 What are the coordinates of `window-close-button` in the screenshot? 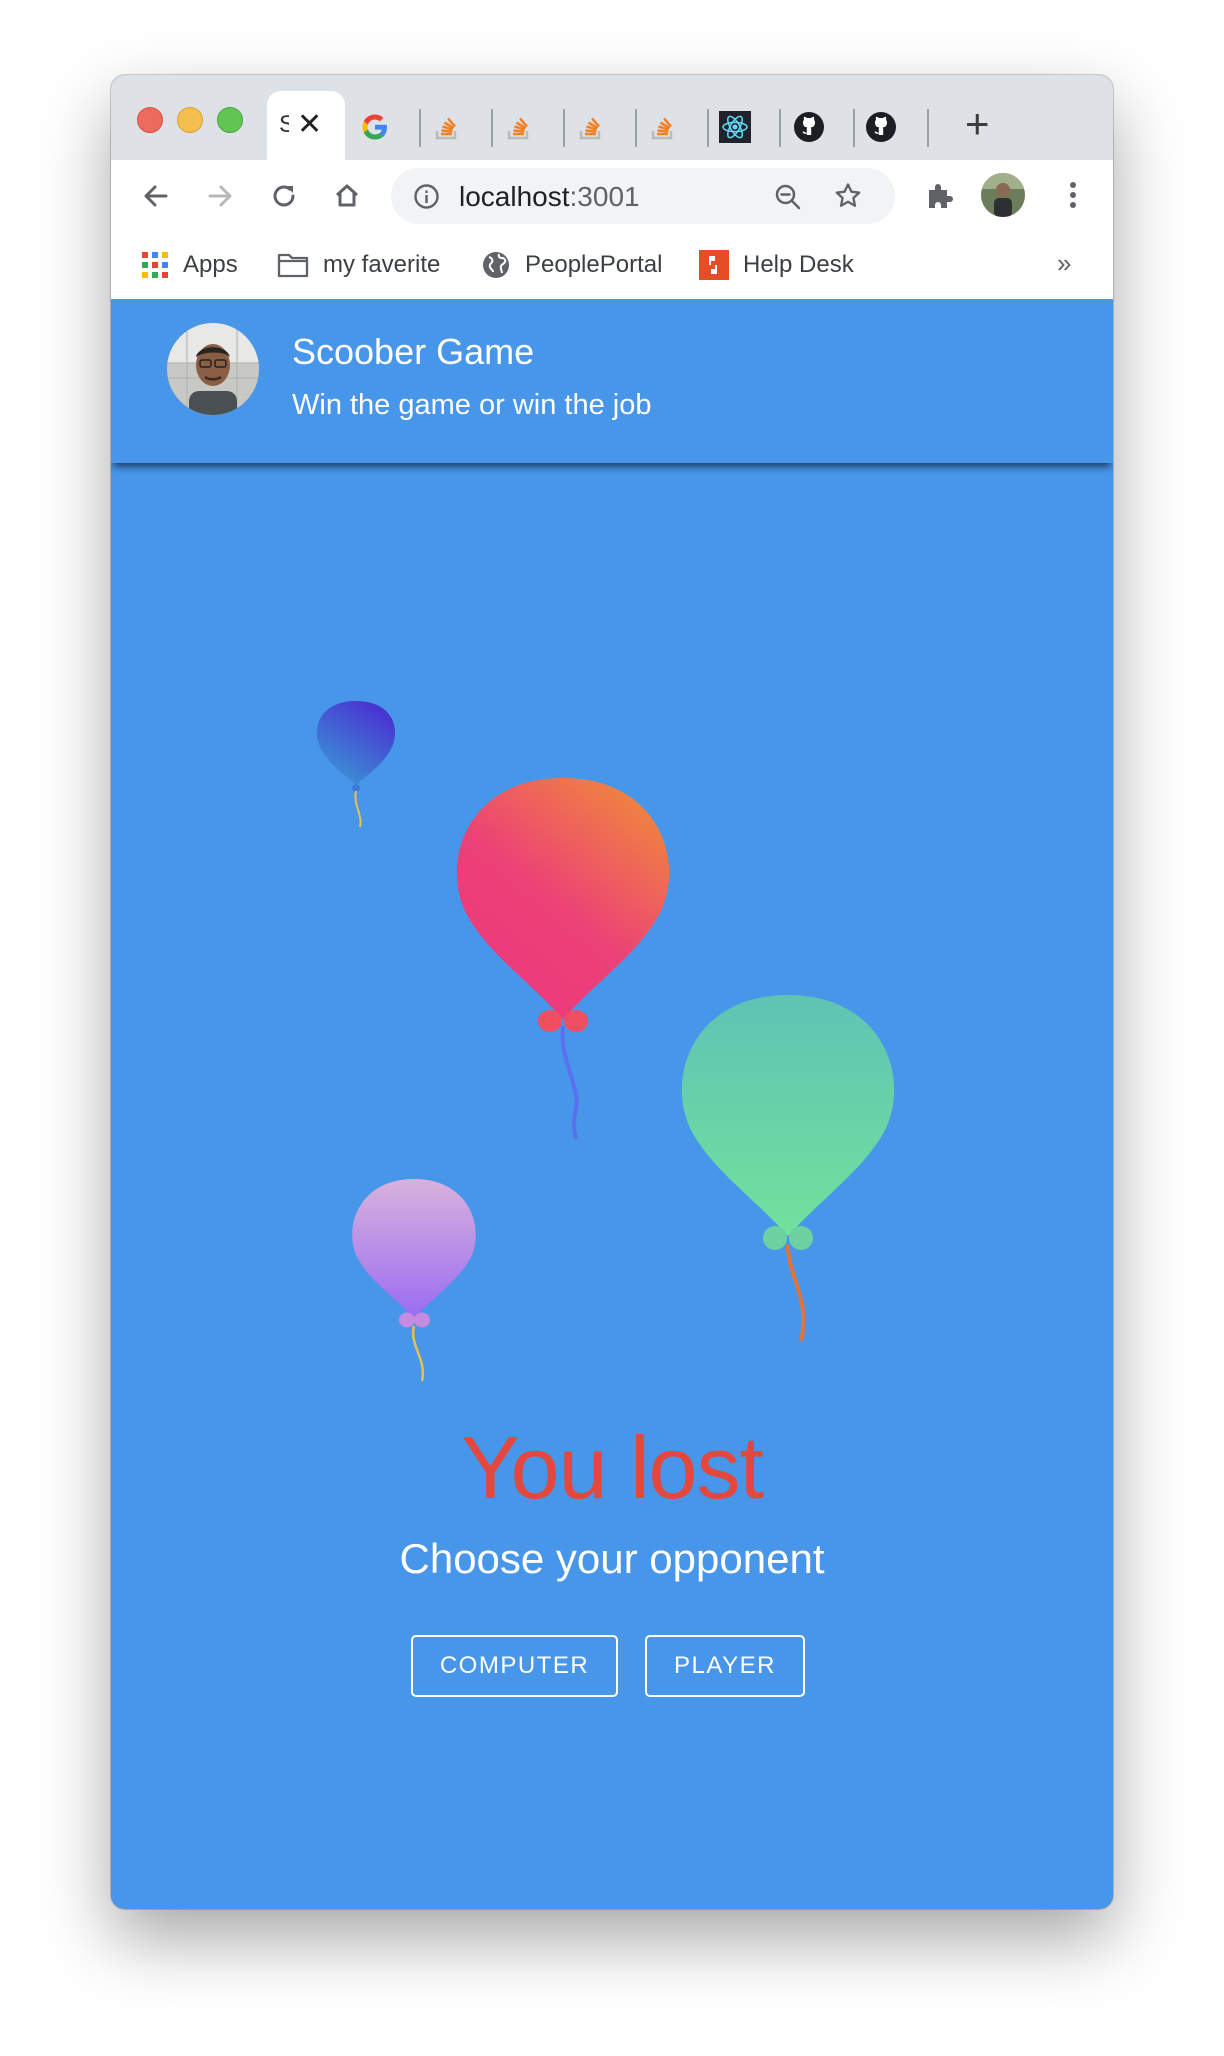 It's located at (150, 120).